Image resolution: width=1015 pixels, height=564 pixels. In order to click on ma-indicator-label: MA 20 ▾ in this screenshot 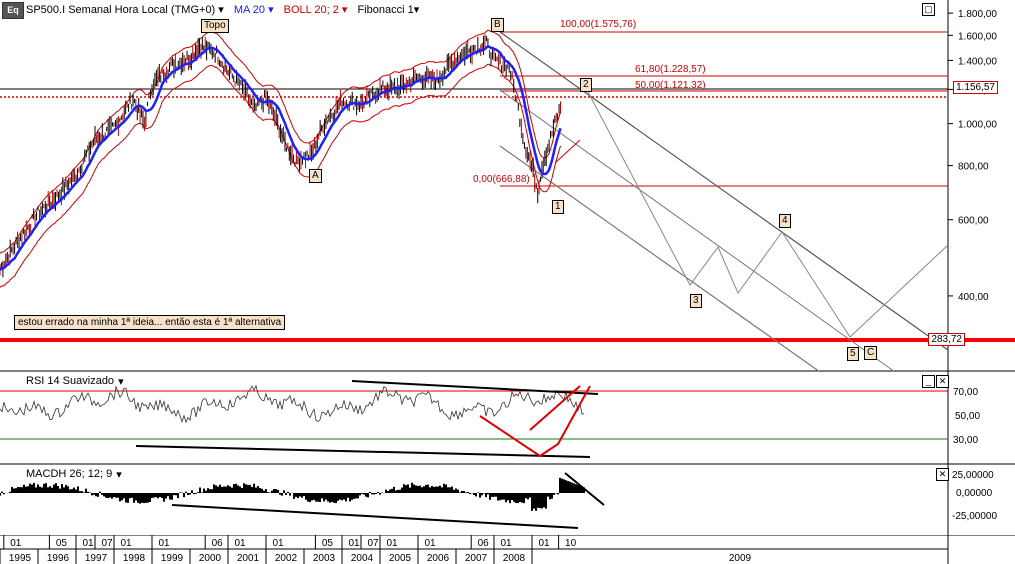, I will do `click(254, 9)`.